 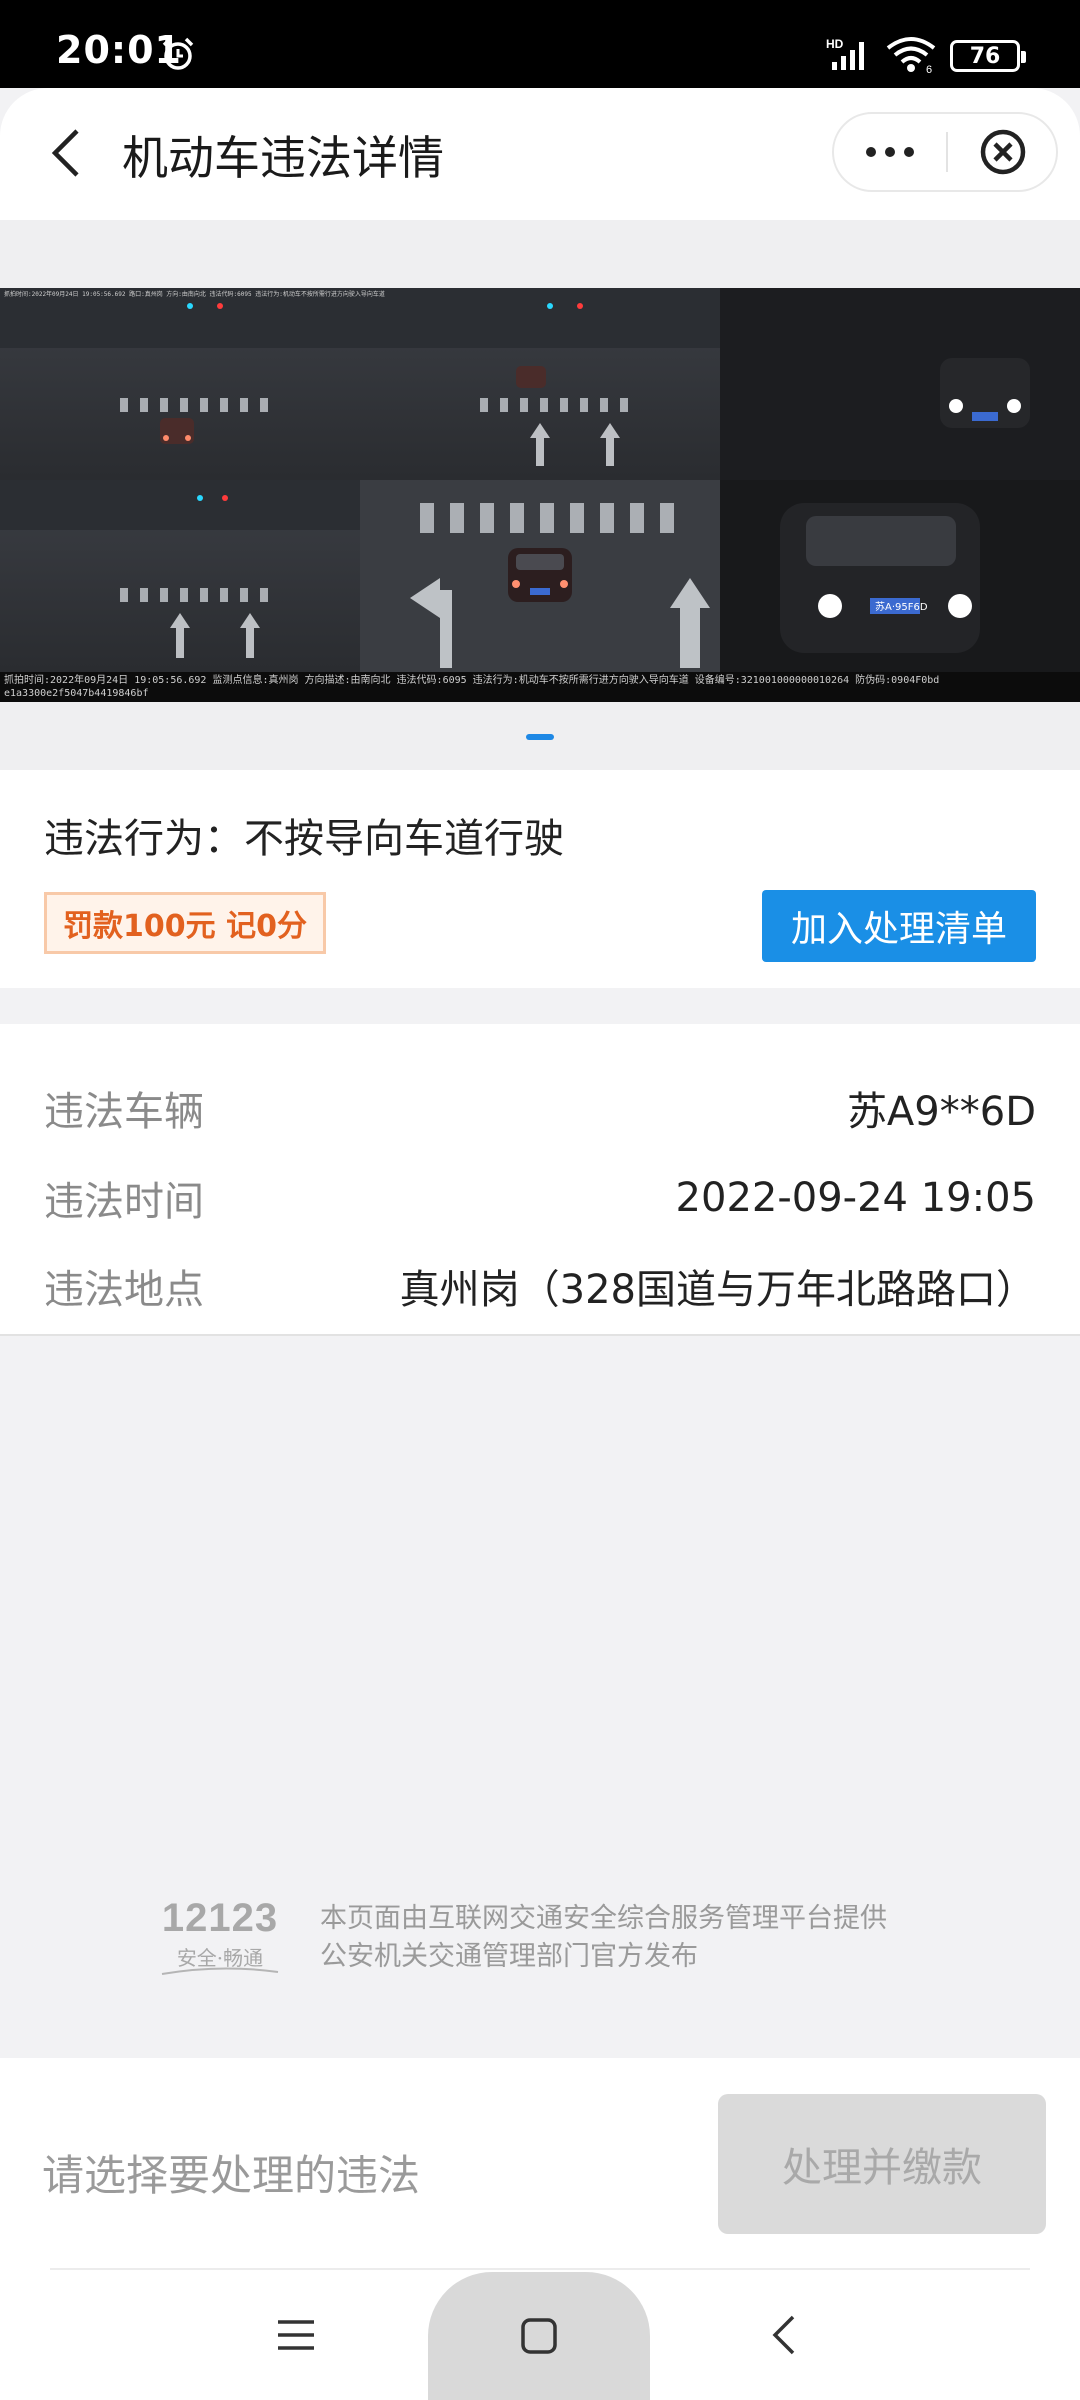 I want to click on signal-icon: HD, so click(x=845, y=53).